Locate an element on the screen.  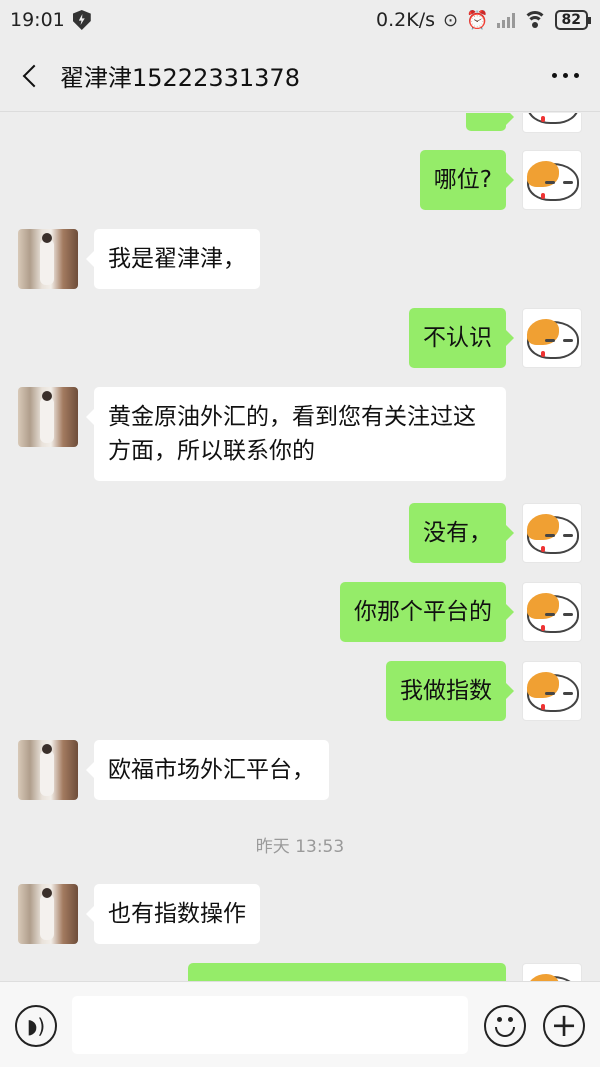
security-shield-icon is located at coordinates (81, 20).